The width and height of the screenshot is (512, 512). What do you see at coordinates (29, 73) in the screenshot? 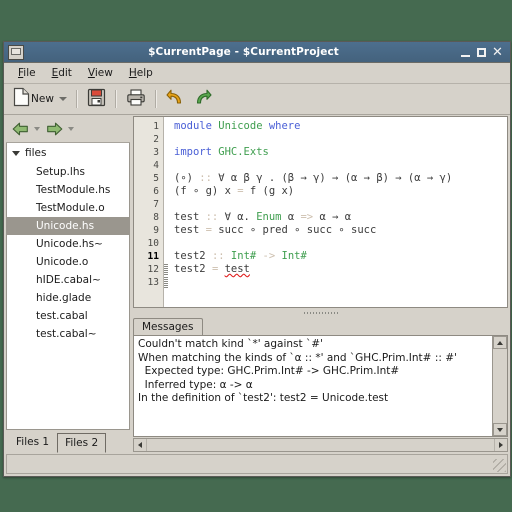
I see `menu-file-label: ile` at bounding box center [29, 73].